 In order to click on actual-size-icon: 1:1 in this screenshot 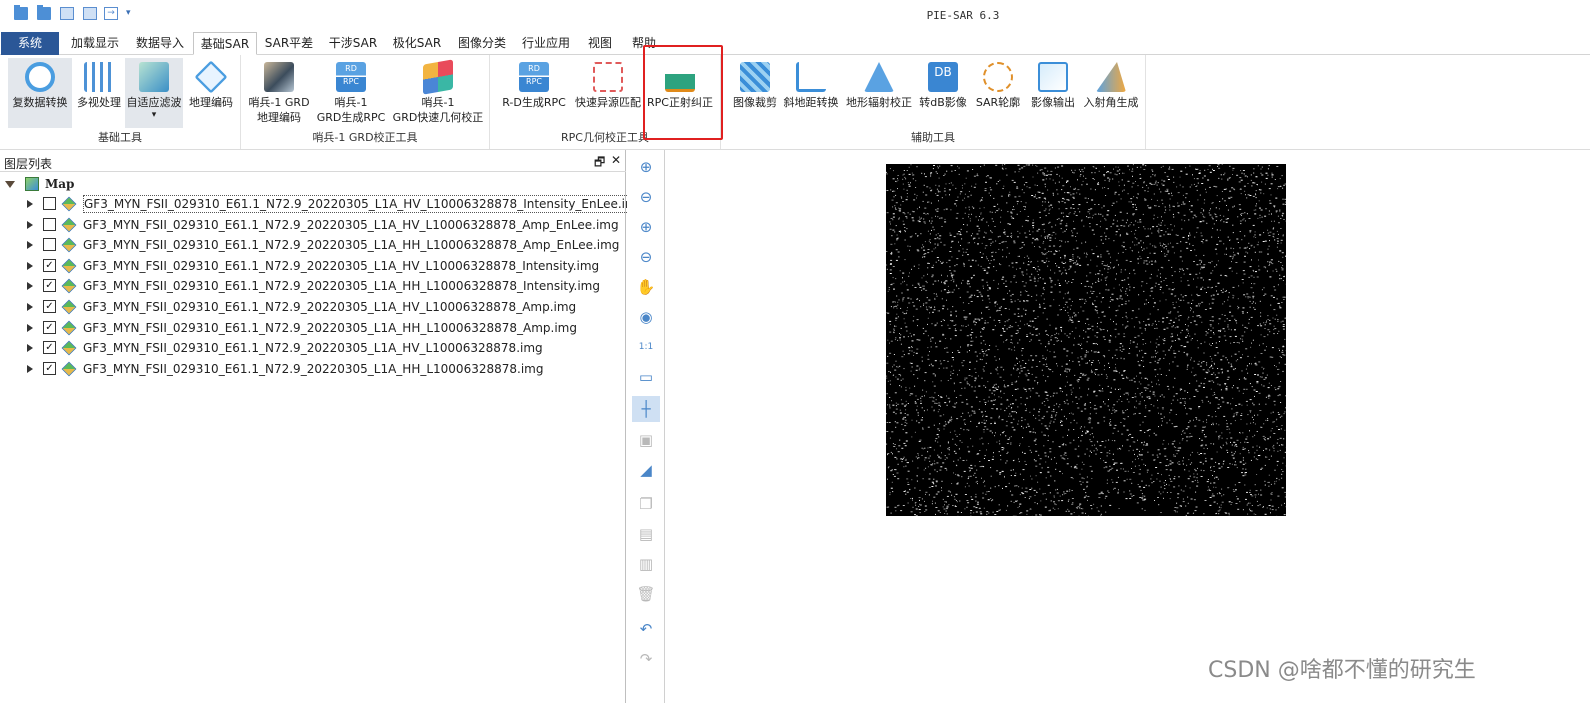, I will do `click(646, 347)`.